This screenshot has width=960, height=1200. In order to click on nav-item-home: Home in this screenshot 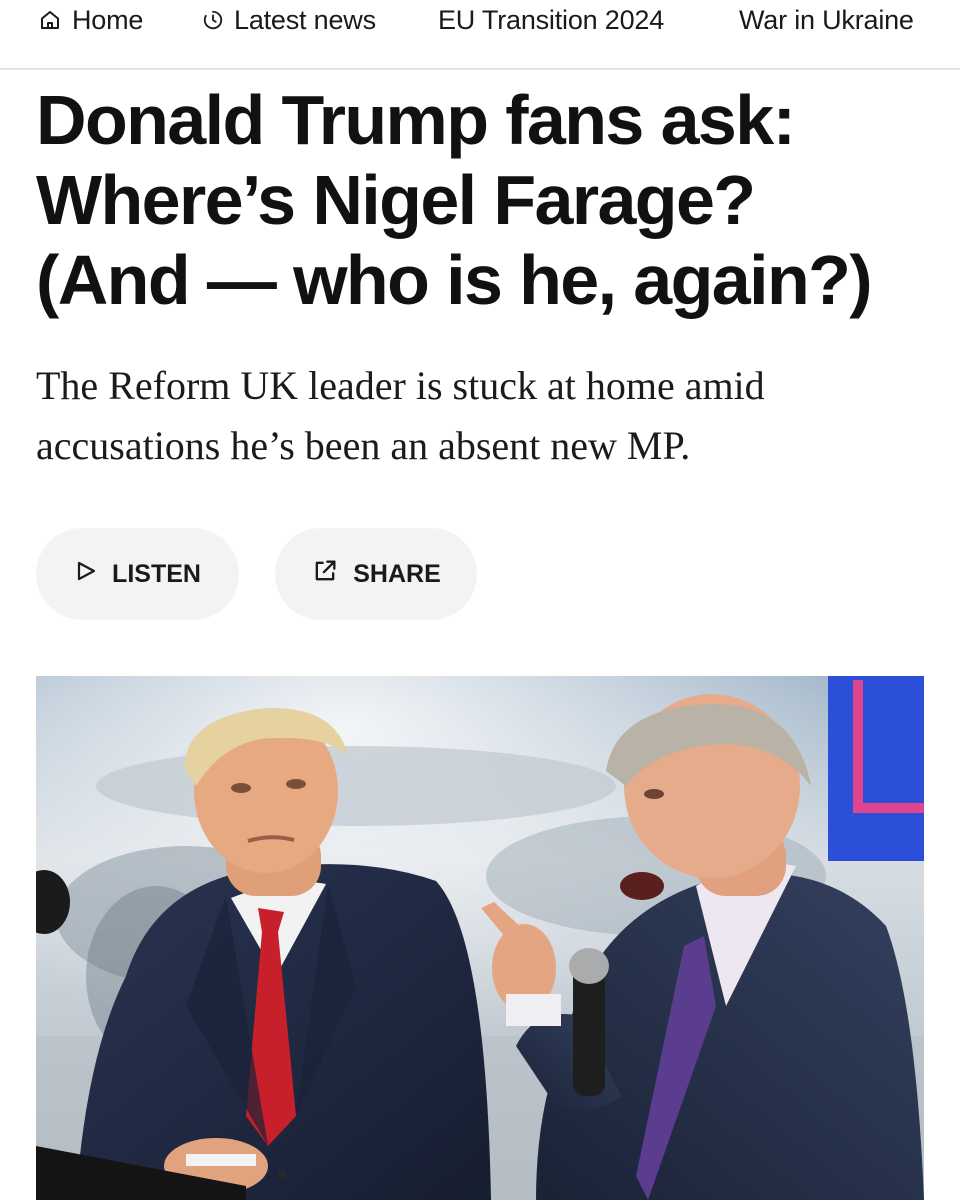, I will do `click(90, 20)`.